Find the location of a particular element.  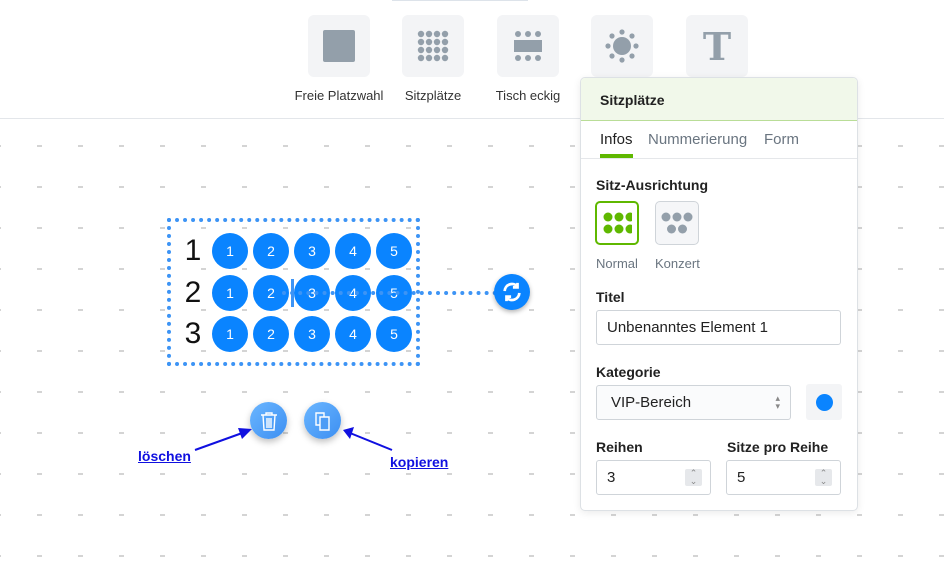

orientation-label: Sitz-Ausrichtung is located at coordinates (652, 185).